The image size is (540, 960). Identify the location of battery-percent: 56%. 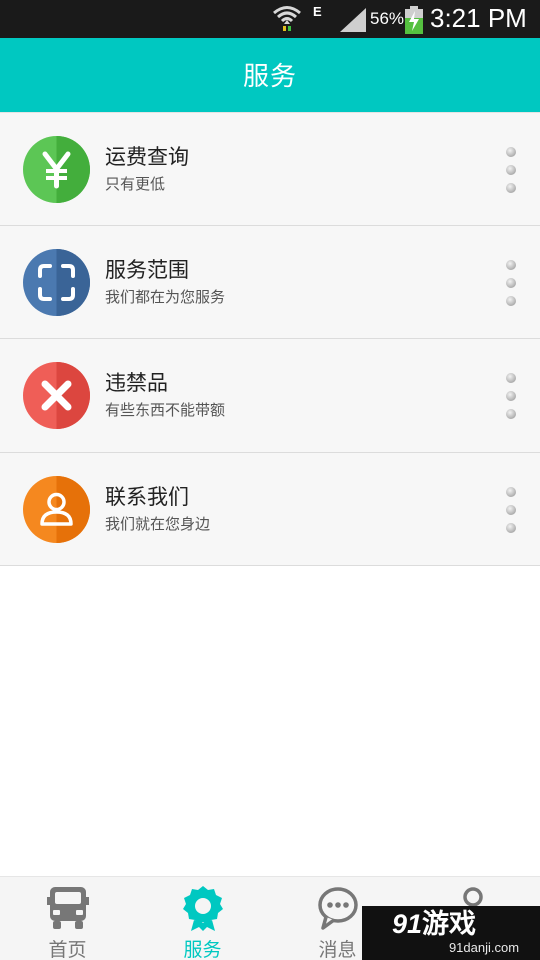
(387, 18).